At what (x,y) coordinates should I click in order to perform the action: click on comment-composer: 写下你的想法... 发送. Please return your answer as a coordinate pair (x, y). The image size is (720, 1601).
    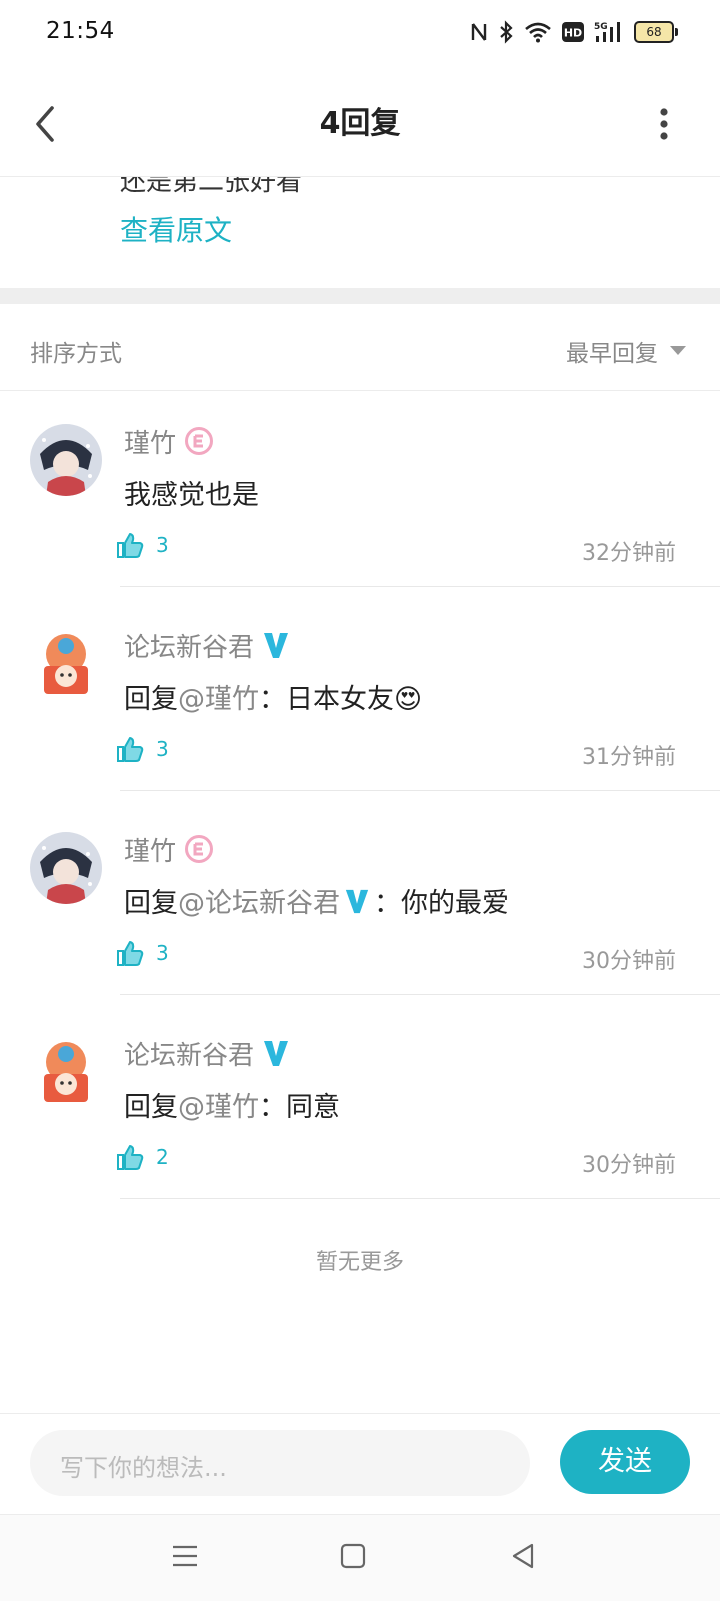
    Looking at the image, I should click on (360, 1463).